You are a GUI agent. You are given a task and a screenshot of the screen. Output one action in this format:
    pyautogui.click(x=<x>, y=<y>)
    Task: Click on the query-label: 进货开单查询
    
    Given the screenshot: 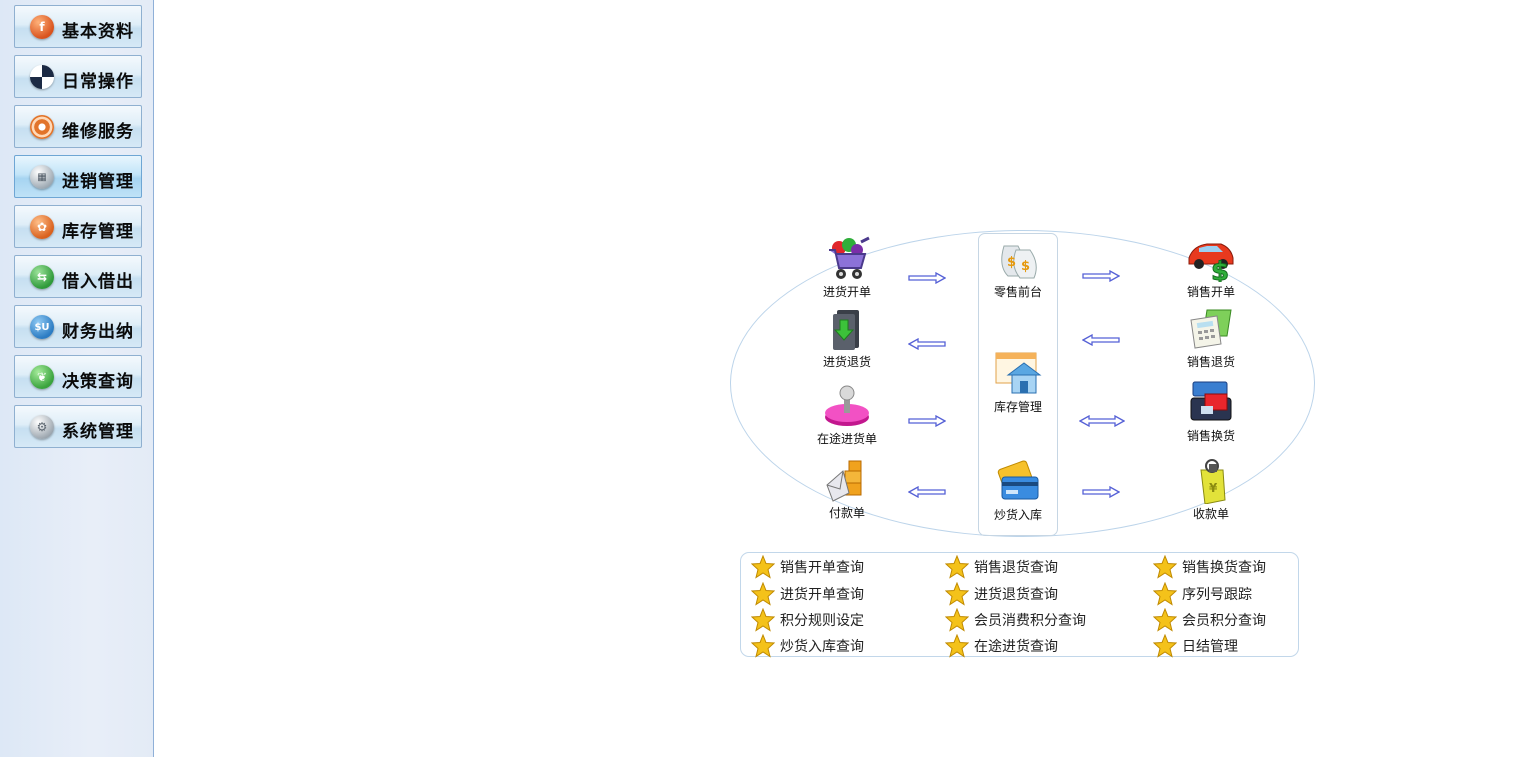 What is the action you would take?
    pyautogui.click(x=822, y=595)
    